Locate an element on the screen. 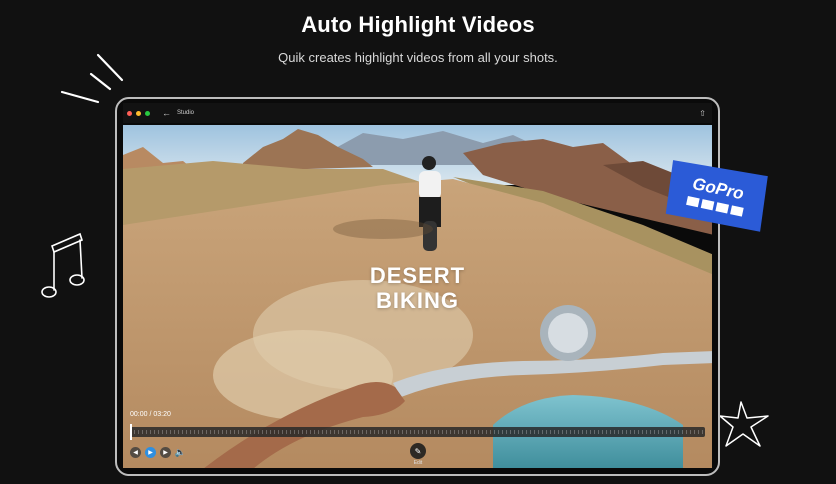  edit-button: ✎ Edit is located at coordinates (418, 454).